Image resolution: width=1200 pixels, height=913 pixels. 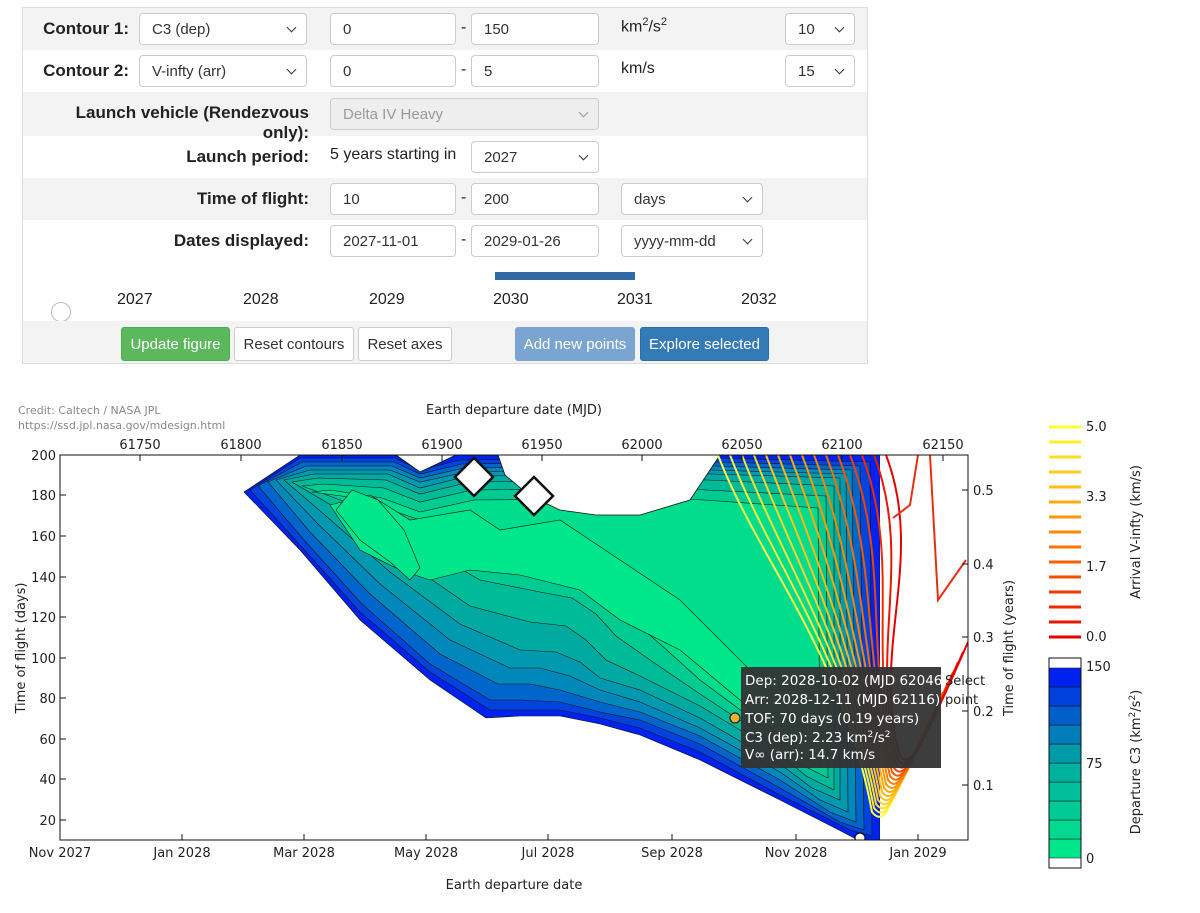 I want to click on select-point-label: Select, so click(x=965, y=681).